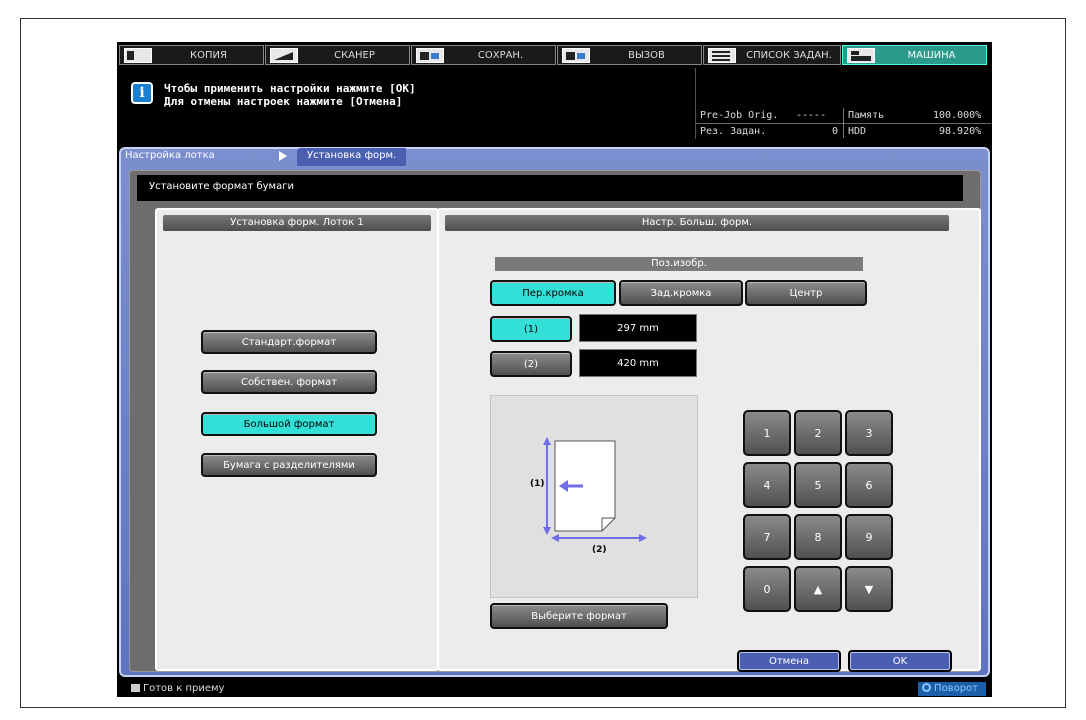  Describe the element at coordinates (184, 688) in the screenshot. I see `ready-text: Готов к приему` at that location.